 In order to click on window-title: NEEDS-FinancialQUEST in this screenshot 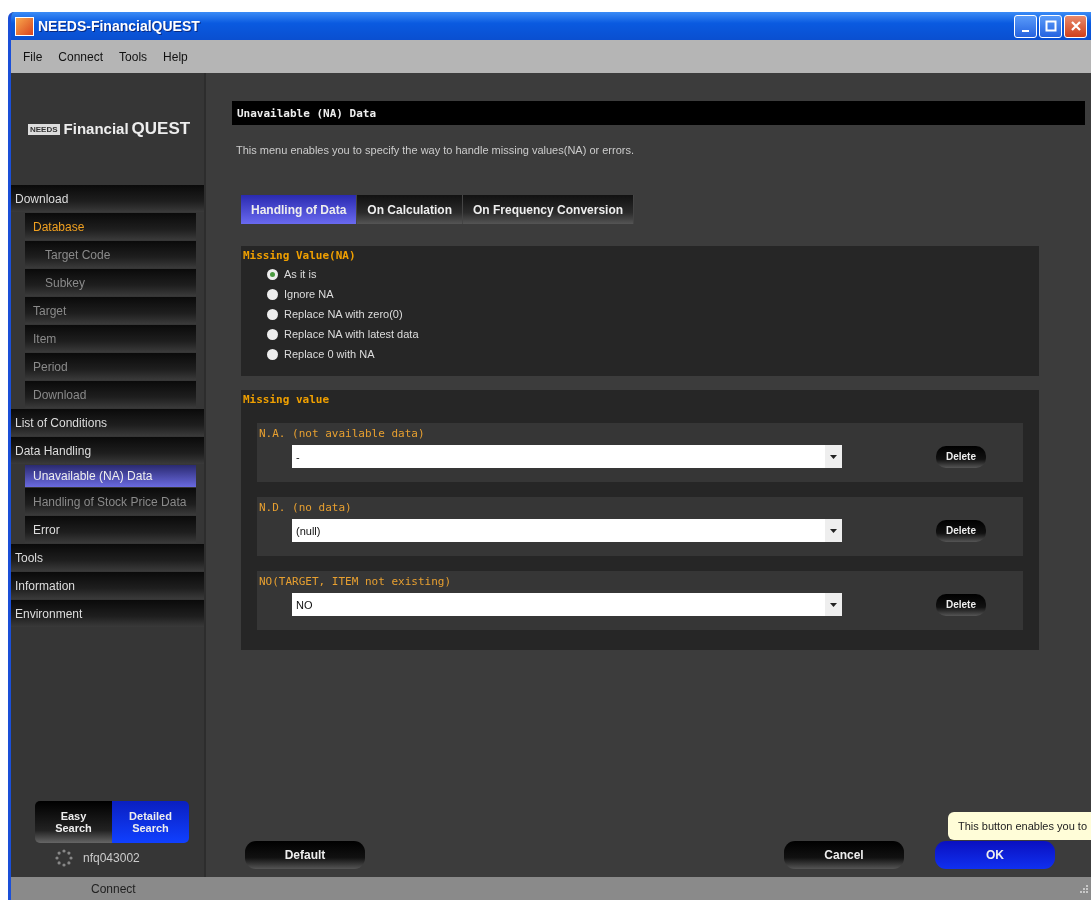, I will do `click(119, 26)`.